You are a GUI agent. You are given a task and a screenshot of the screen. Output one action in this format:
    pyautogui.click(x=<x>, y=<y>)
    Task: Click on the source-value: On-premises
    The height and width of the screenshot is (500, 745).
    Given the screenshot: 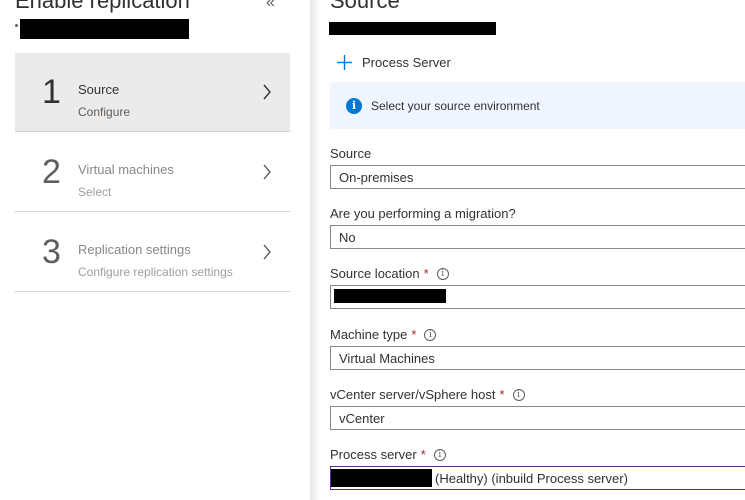 What is the action you would take?
    pyautogui.click(x=376, y=177)
    